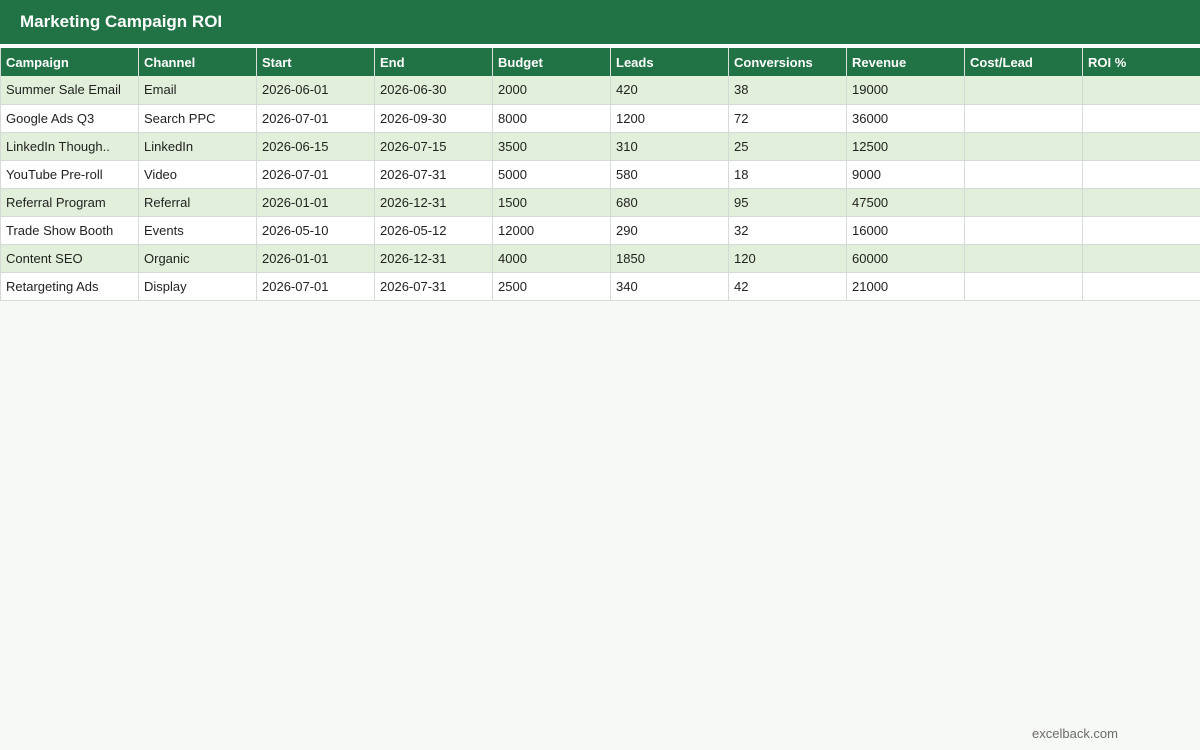 The image size is (1200, 750). I want to click on end-cell: 2026-09-30, so click(433, 118).